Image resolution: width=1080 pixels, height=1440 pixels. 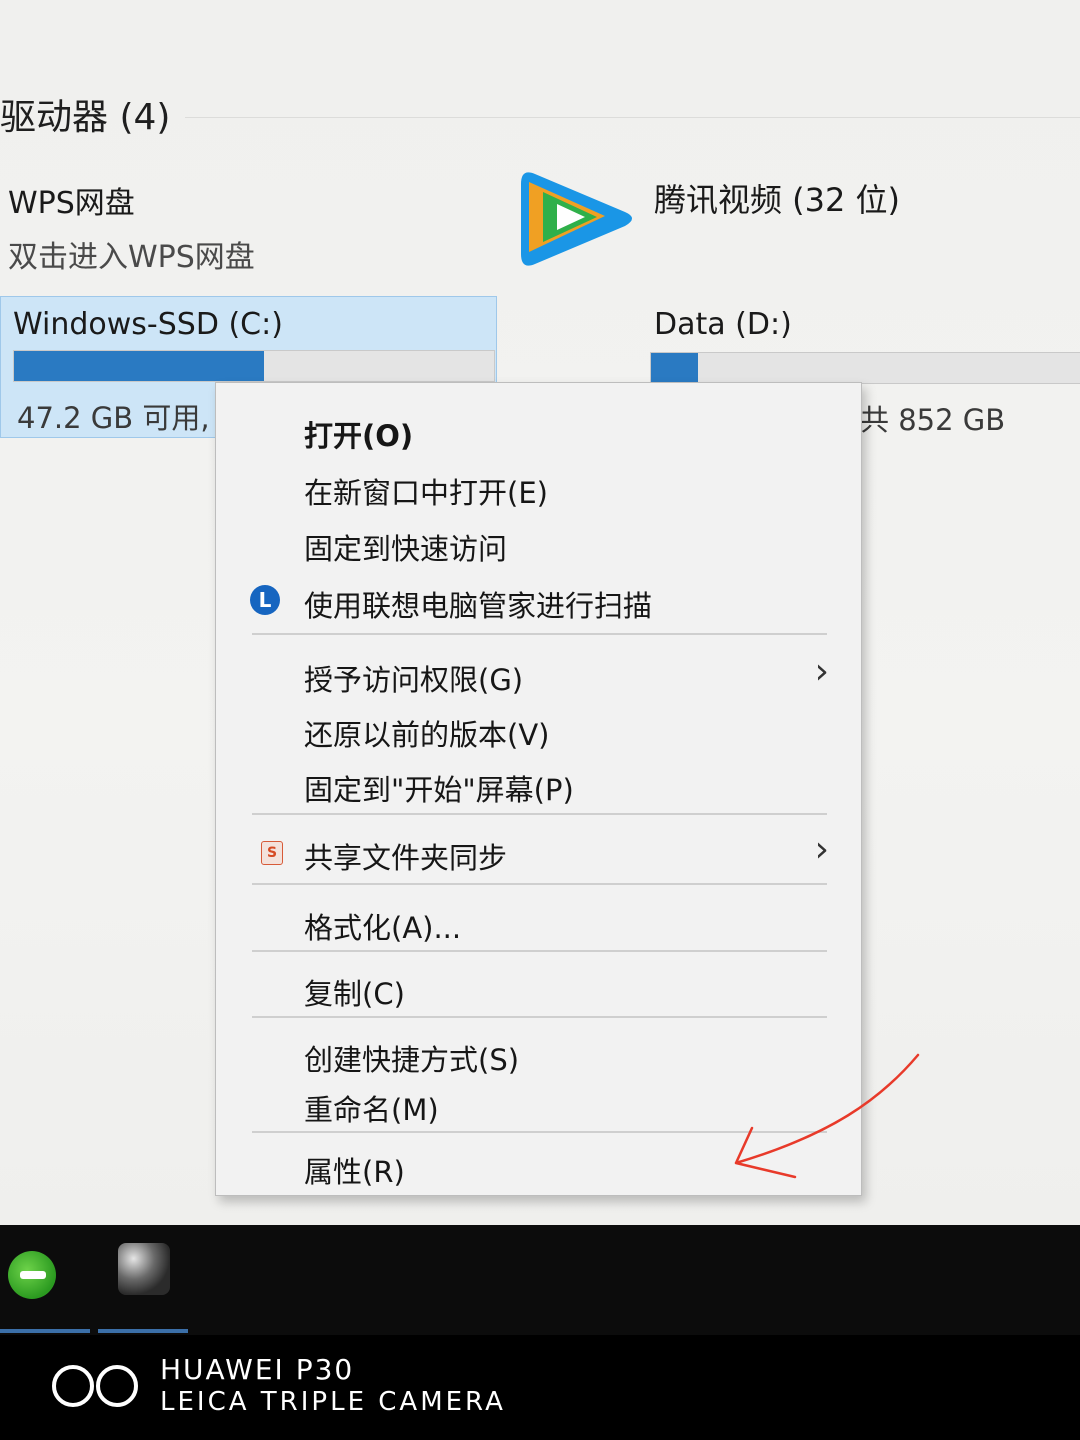 I want to click on wps-sync-icon: S, so click(x=272, y=853).